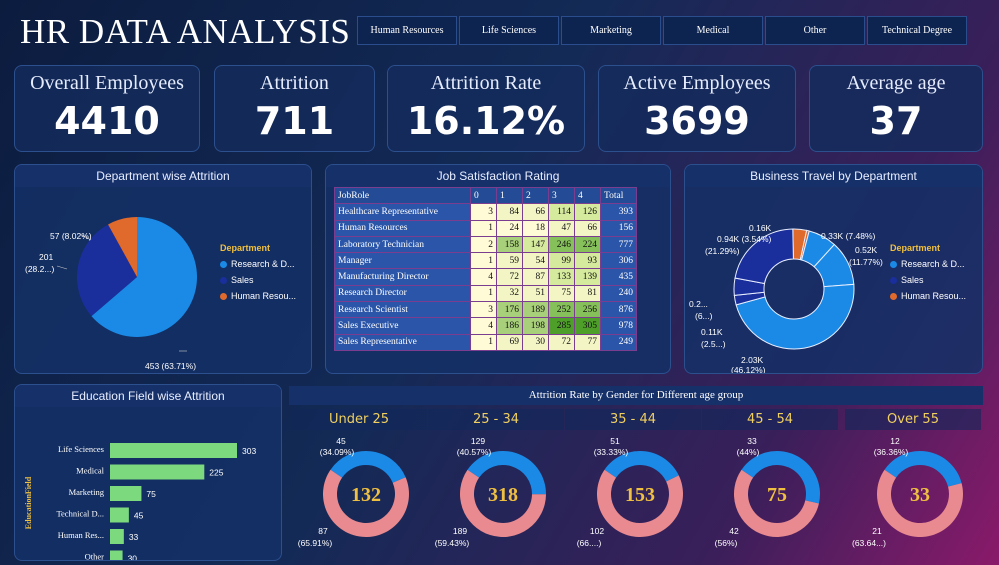 This screenshot has height=565, width=999. What do you see at coordinates (697, 121) in the screenshot?
I see `kpi-value: 3699` at bounding box center [697, 121].